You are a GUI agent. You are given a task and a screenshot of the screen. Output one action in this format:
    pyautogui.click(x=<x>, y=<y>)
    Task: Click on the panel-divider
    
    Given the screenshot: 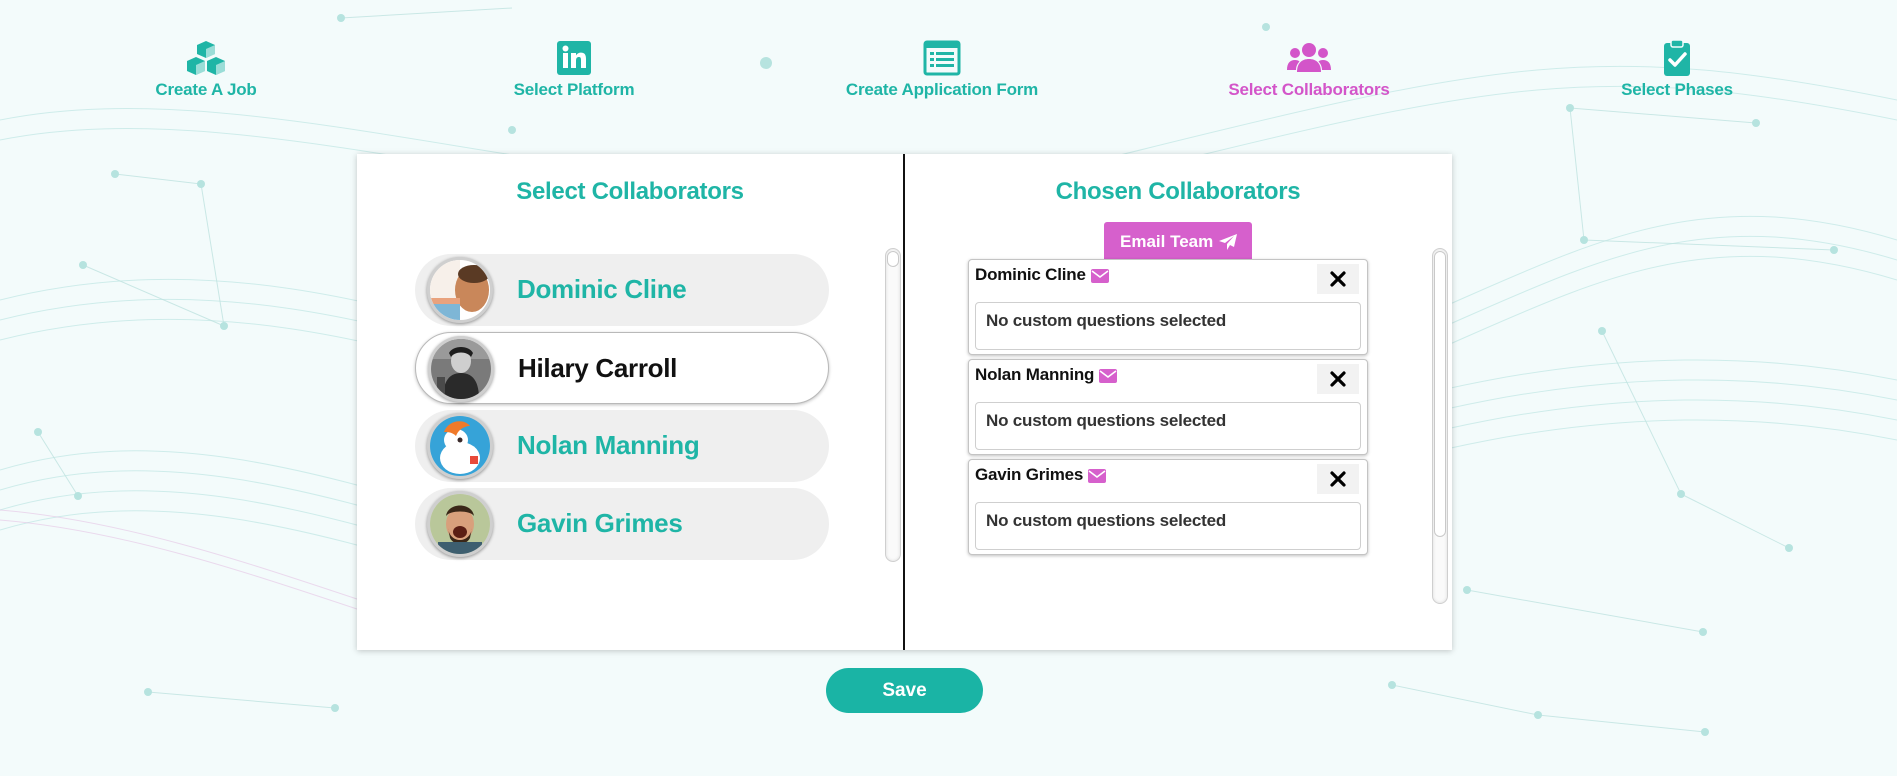 What is the action you would take?
    pyautogui.click(x=904, y=402)
    